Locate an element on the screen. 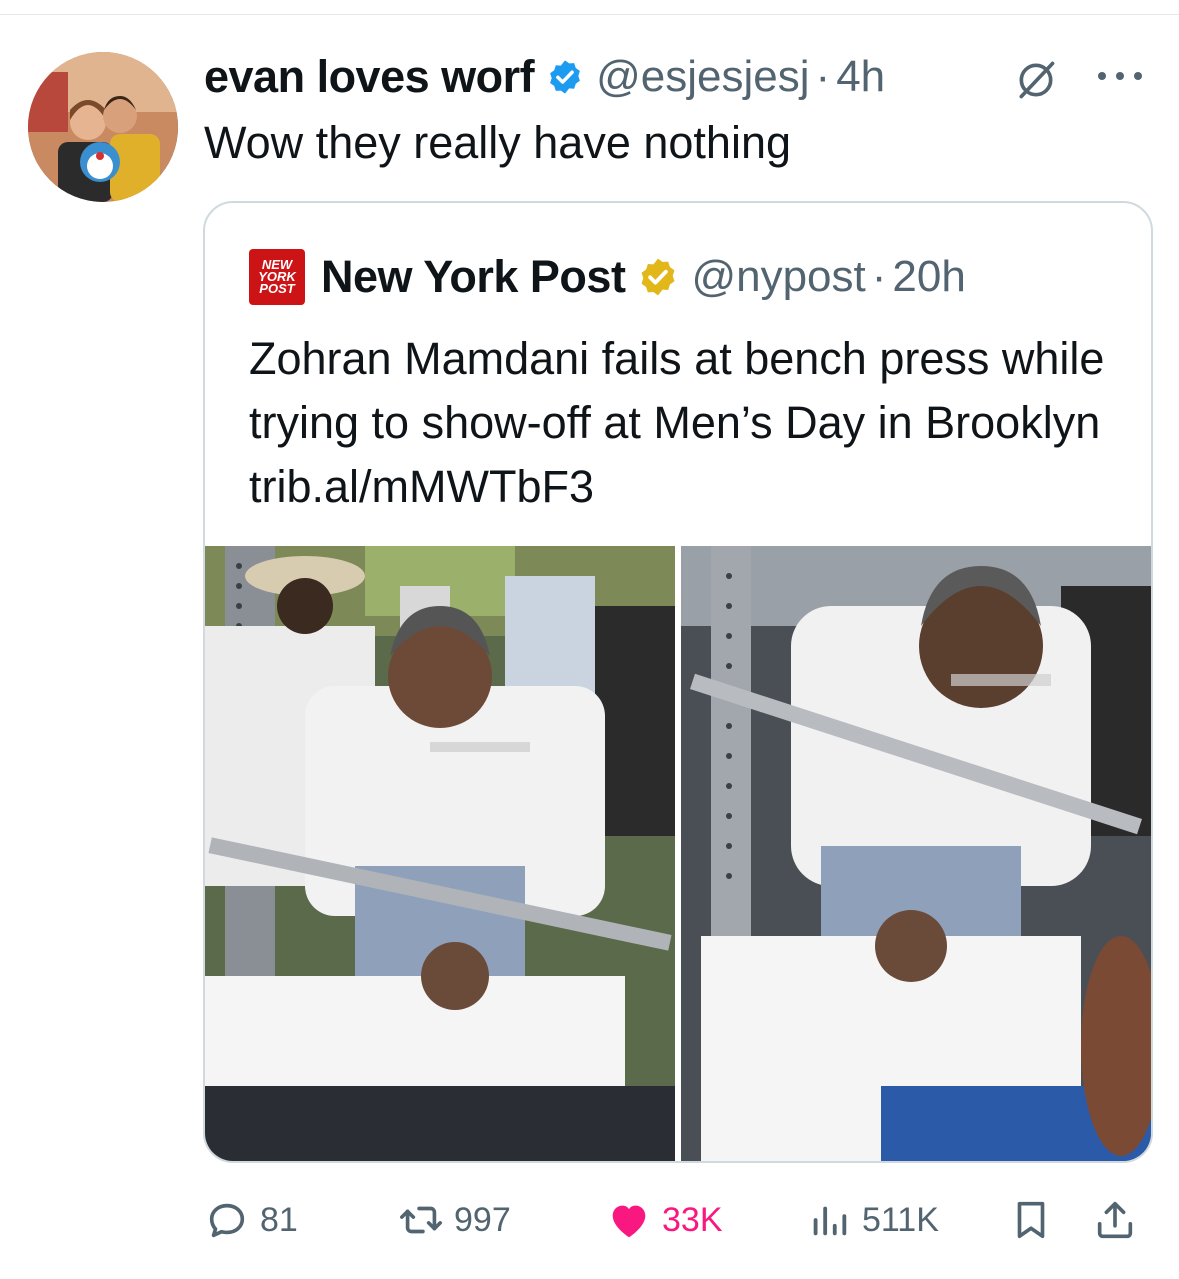  author-handle: @esjesjesj is located at coordinates (702, 76).